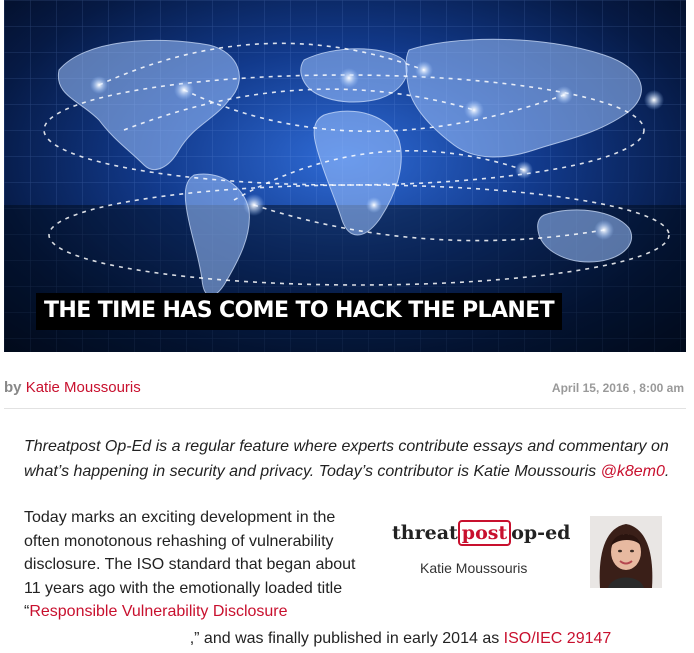  Describe the element at coordinates (633, 471) in the screenshot. I see `twitter-handle-link: @k8em0` at that location.